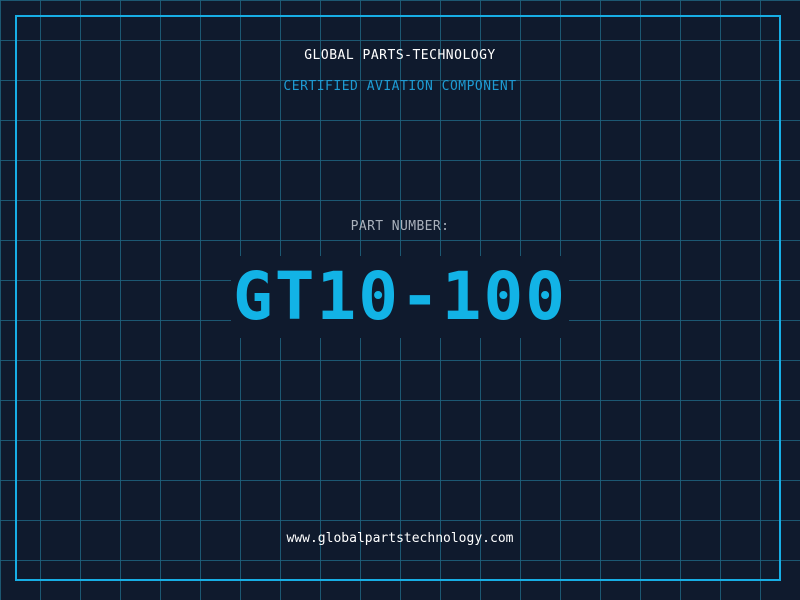 Image resolution: width=800 pixels, height=600 pixels. Describe the element at coordinates (400, 86) in the screenshot. I see `component-subtitle: CERTIFIED AVIATION COMPONENT` at that location.